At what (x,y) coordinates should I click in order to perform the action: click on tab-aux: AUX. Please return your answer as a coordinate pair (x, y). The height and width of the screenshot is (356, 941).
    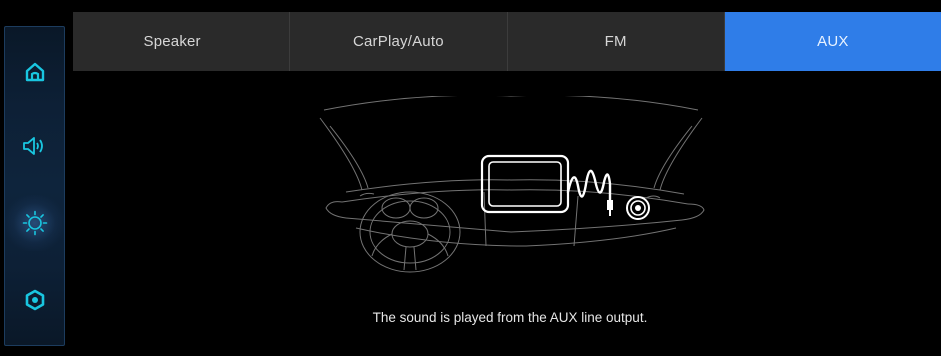
    Looking at the image, I should click on (832, 41).